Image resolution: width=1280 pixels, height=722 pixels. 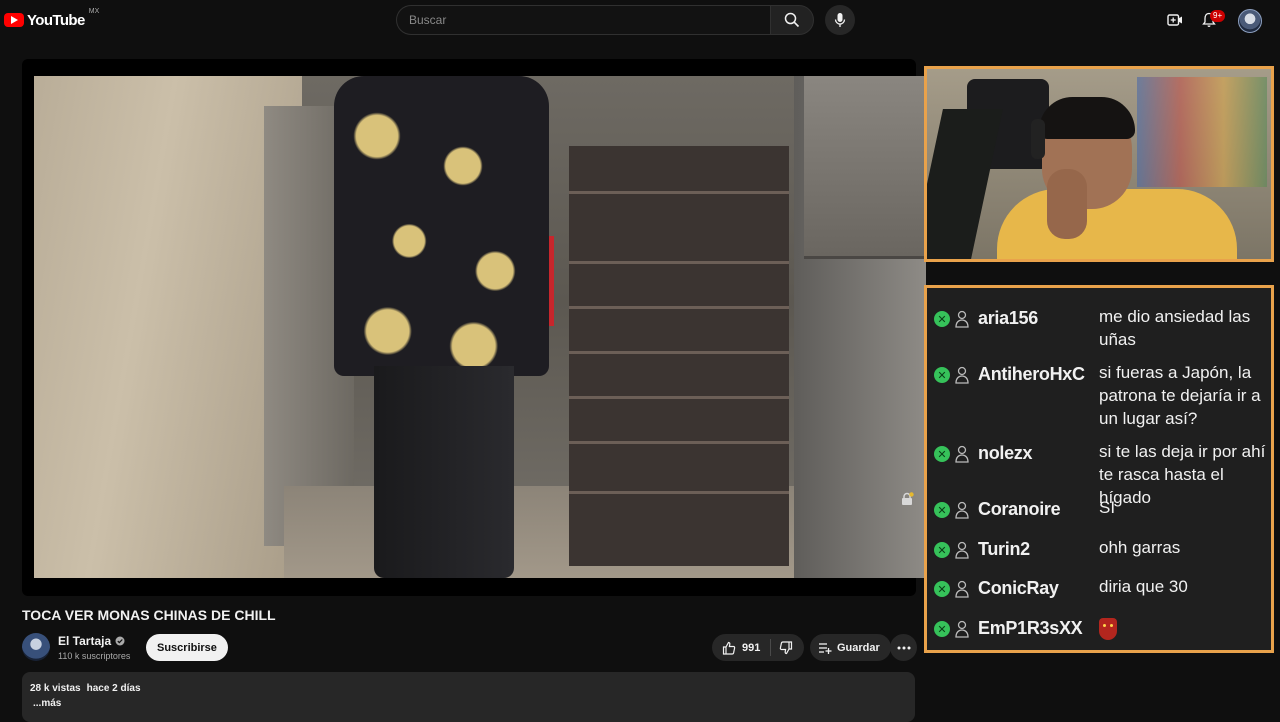 I want to click on channel-avatar, so click(x=36, y=647).